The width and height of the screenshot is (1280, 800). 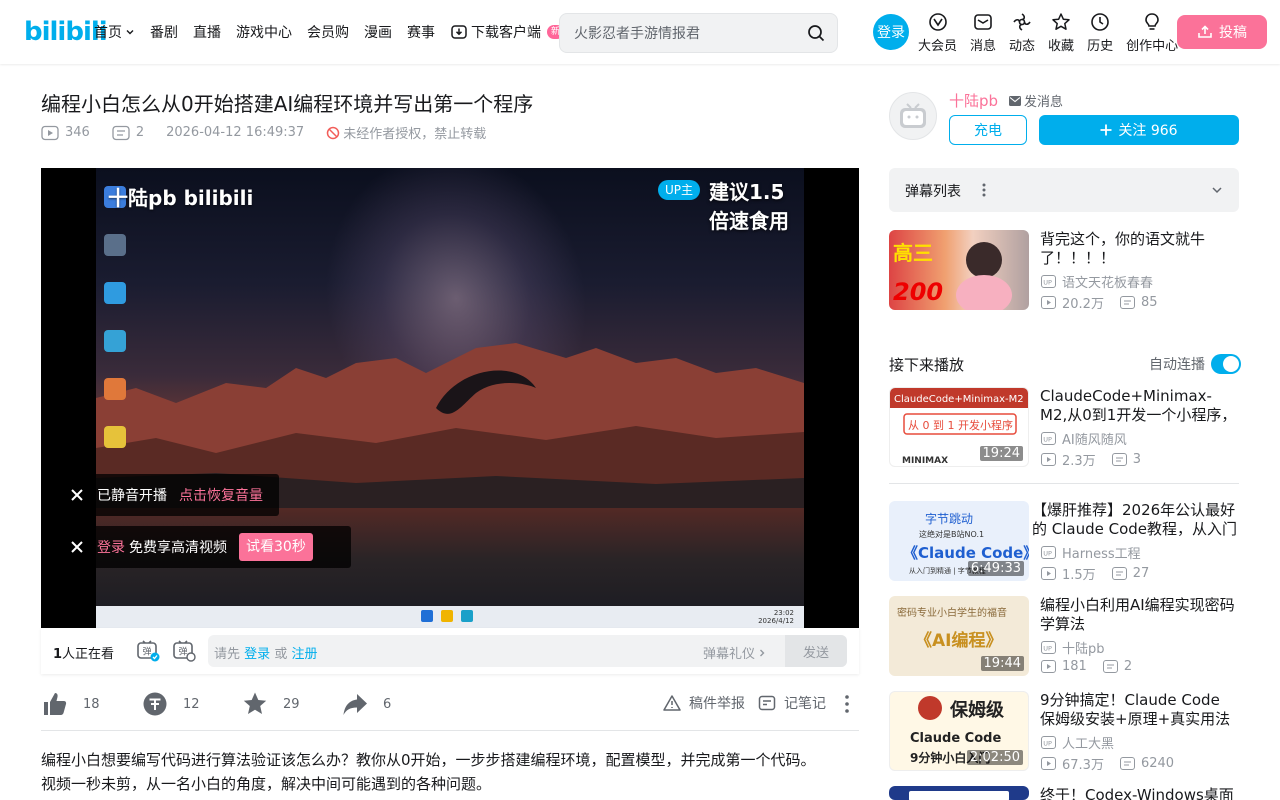 I want to click on danmaku-register-link: 注册, so click(x=304, y=654).